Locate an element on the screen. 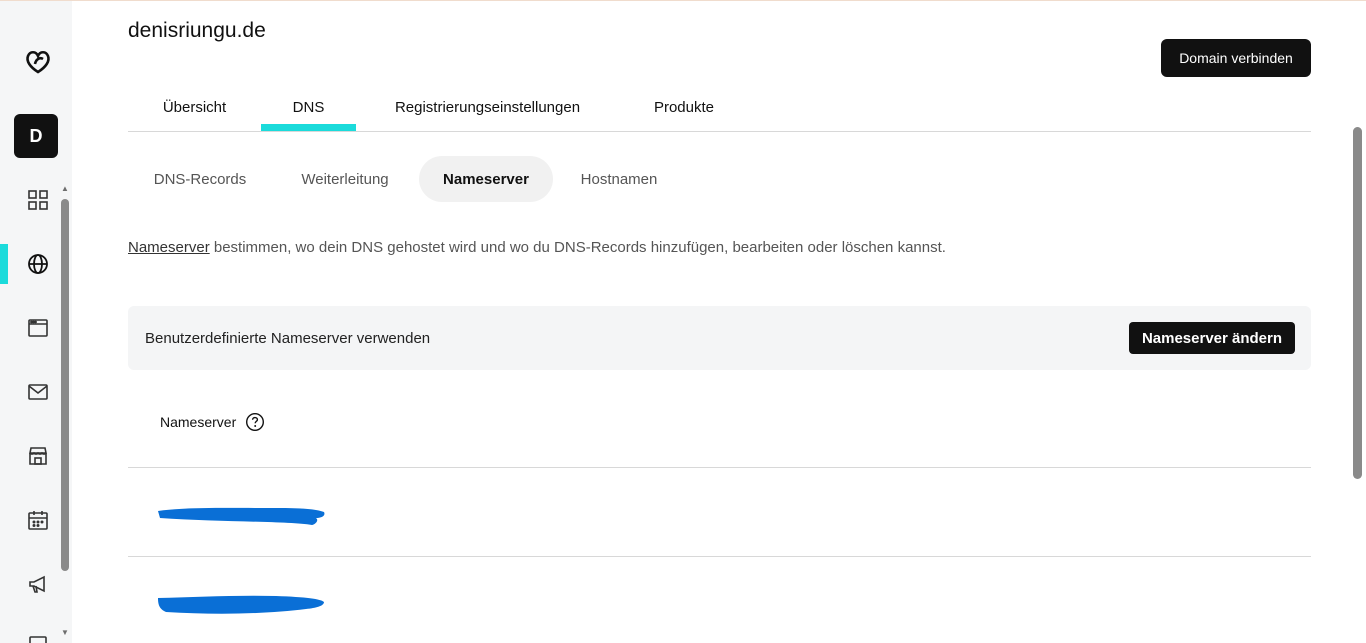 The image size is (1366, 643). tab-registration-settings: Registrierungseinstellungen is located at coordinates (487, 107).